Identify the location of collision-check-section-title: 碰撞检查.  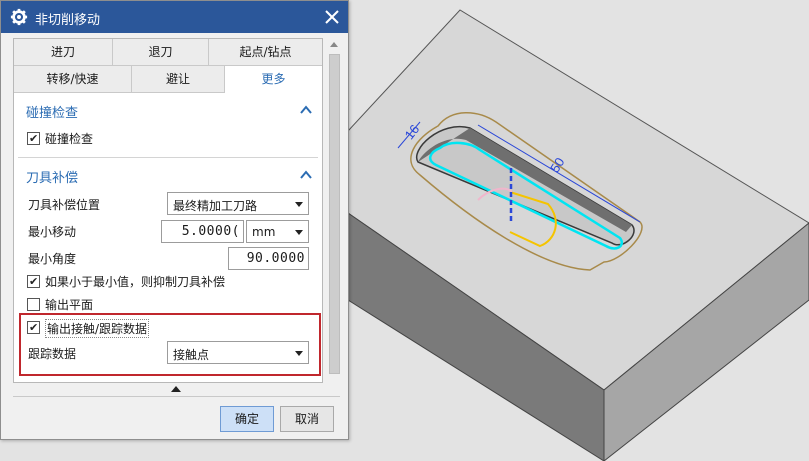
(52, 113).